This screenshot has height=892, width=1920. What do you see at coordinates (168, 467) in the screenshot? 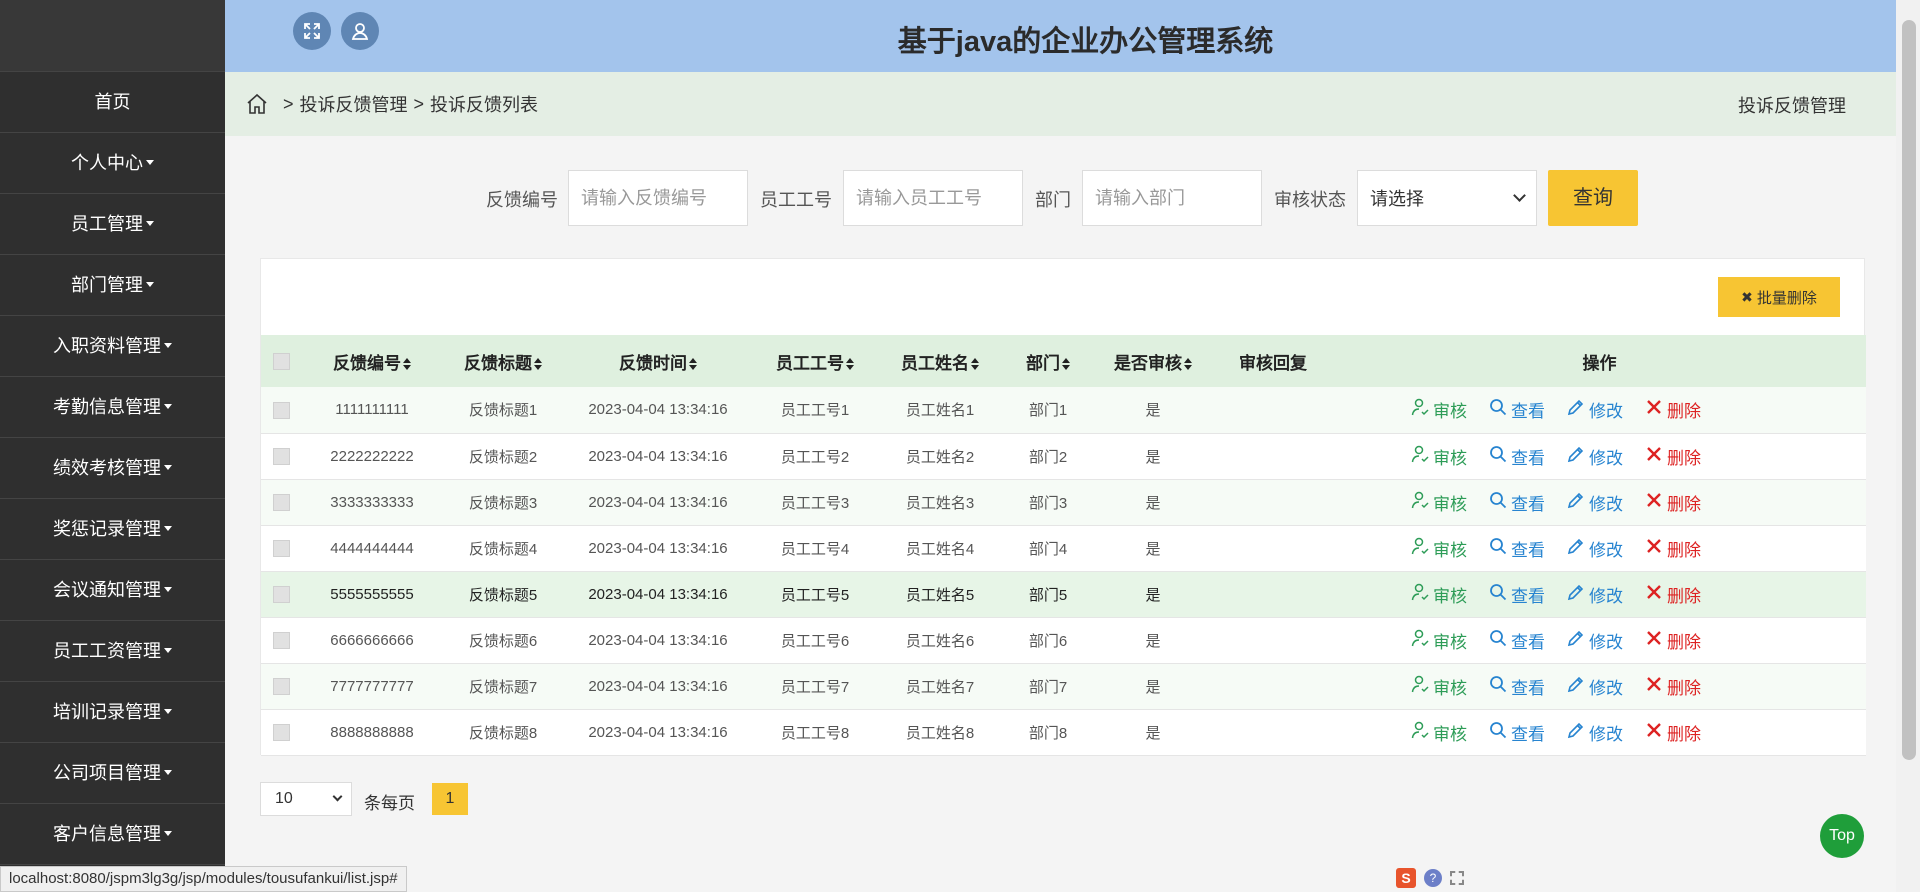
I see `caret-down-icon` at bounding box center [168, 467].